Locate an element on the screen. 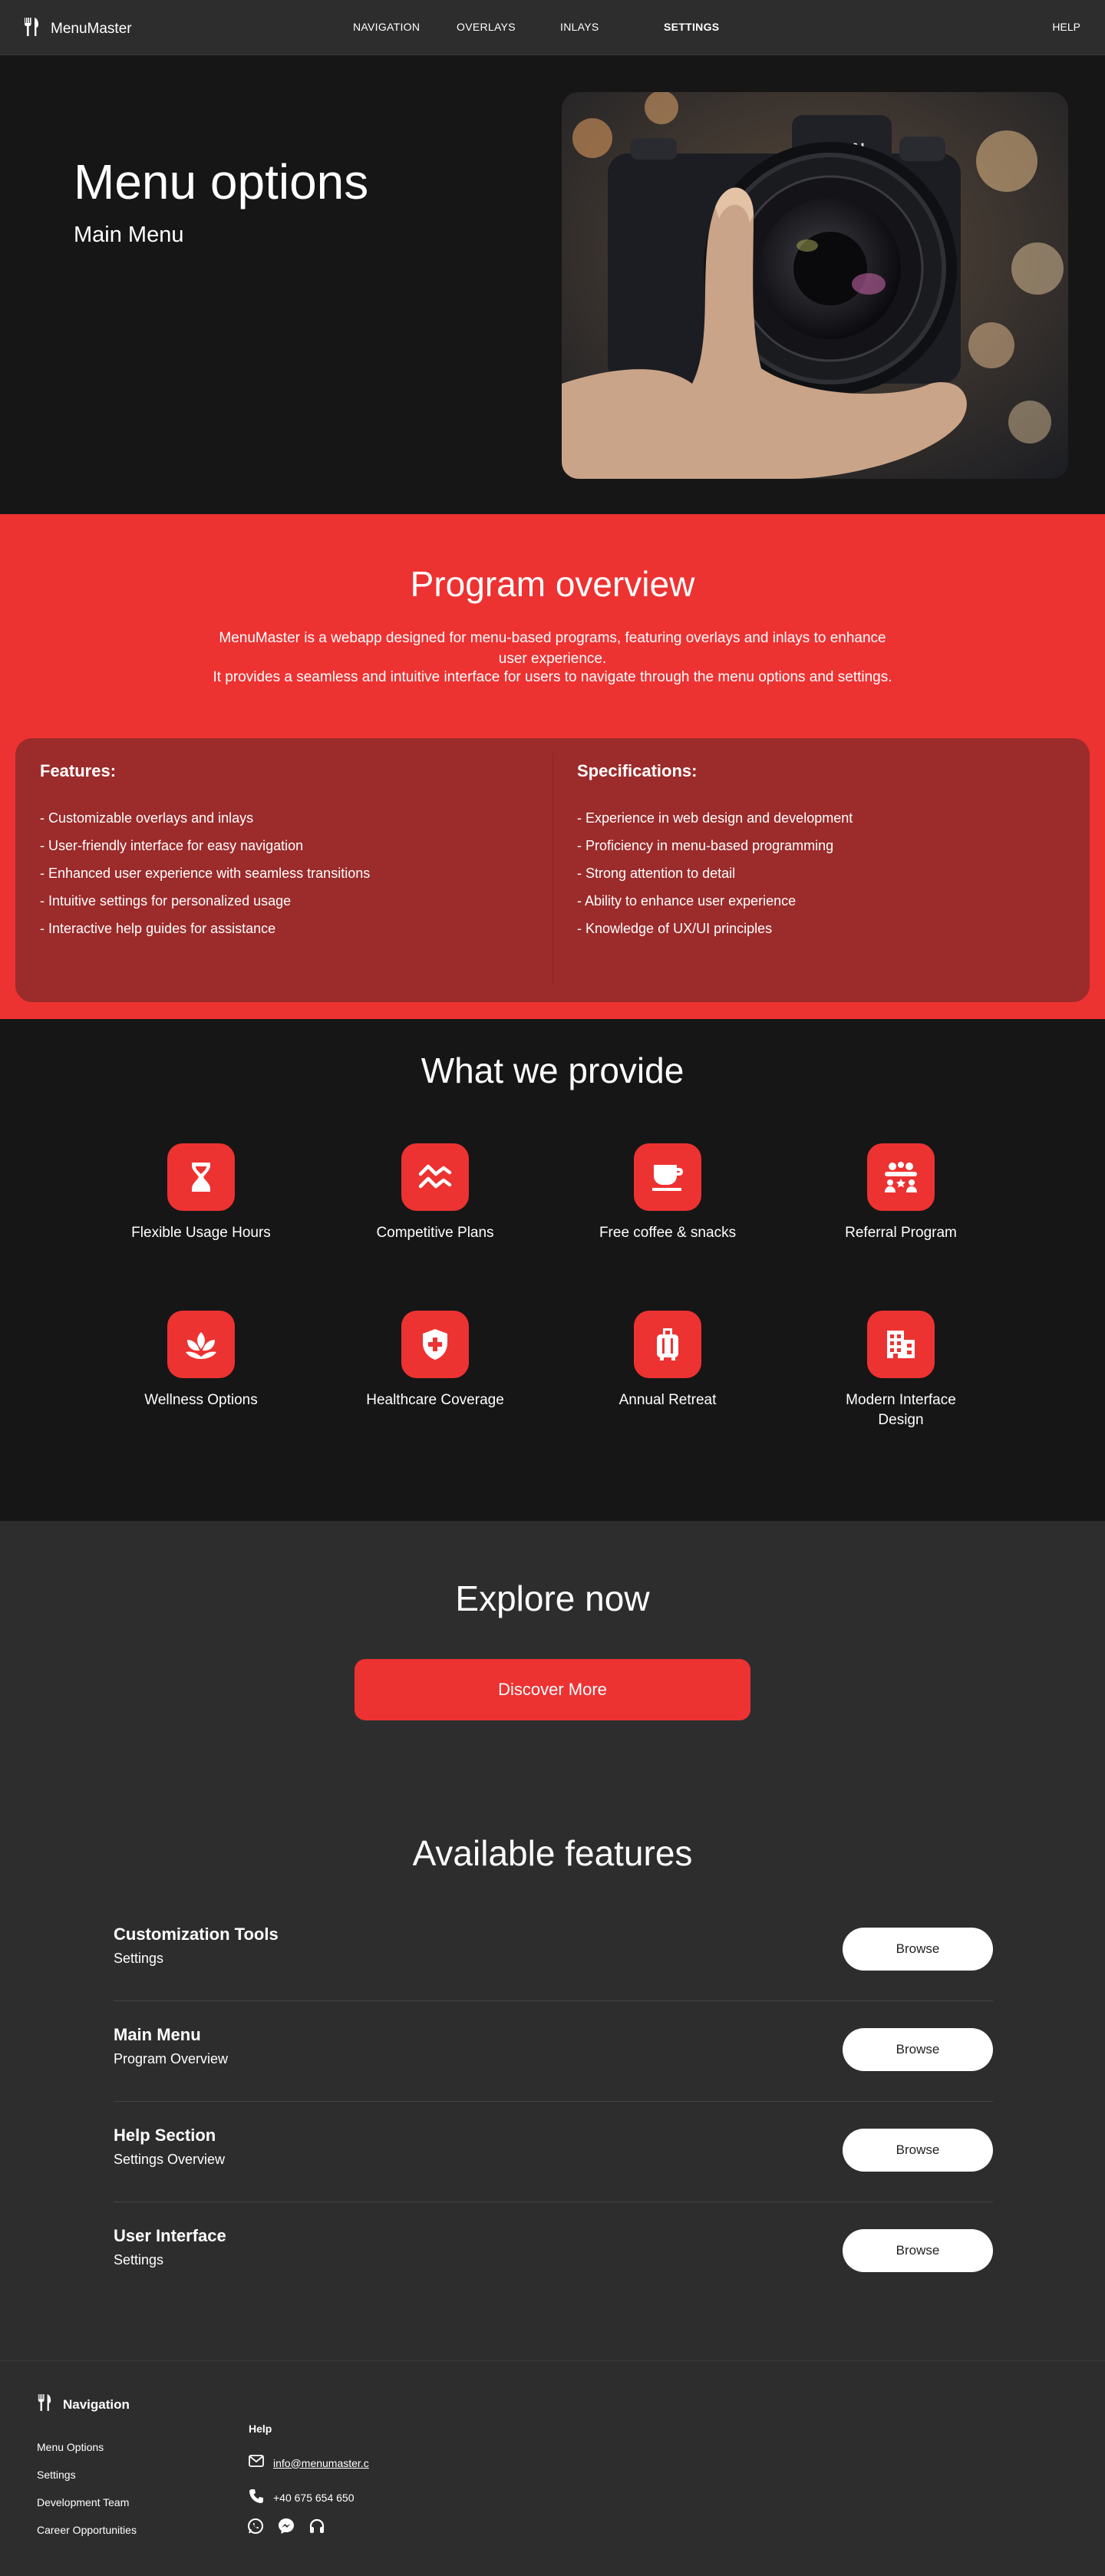 This screenshot has height=2576, width=1105. nav-link-navigation: NAVIGATION is located at coordinates (405, 27).